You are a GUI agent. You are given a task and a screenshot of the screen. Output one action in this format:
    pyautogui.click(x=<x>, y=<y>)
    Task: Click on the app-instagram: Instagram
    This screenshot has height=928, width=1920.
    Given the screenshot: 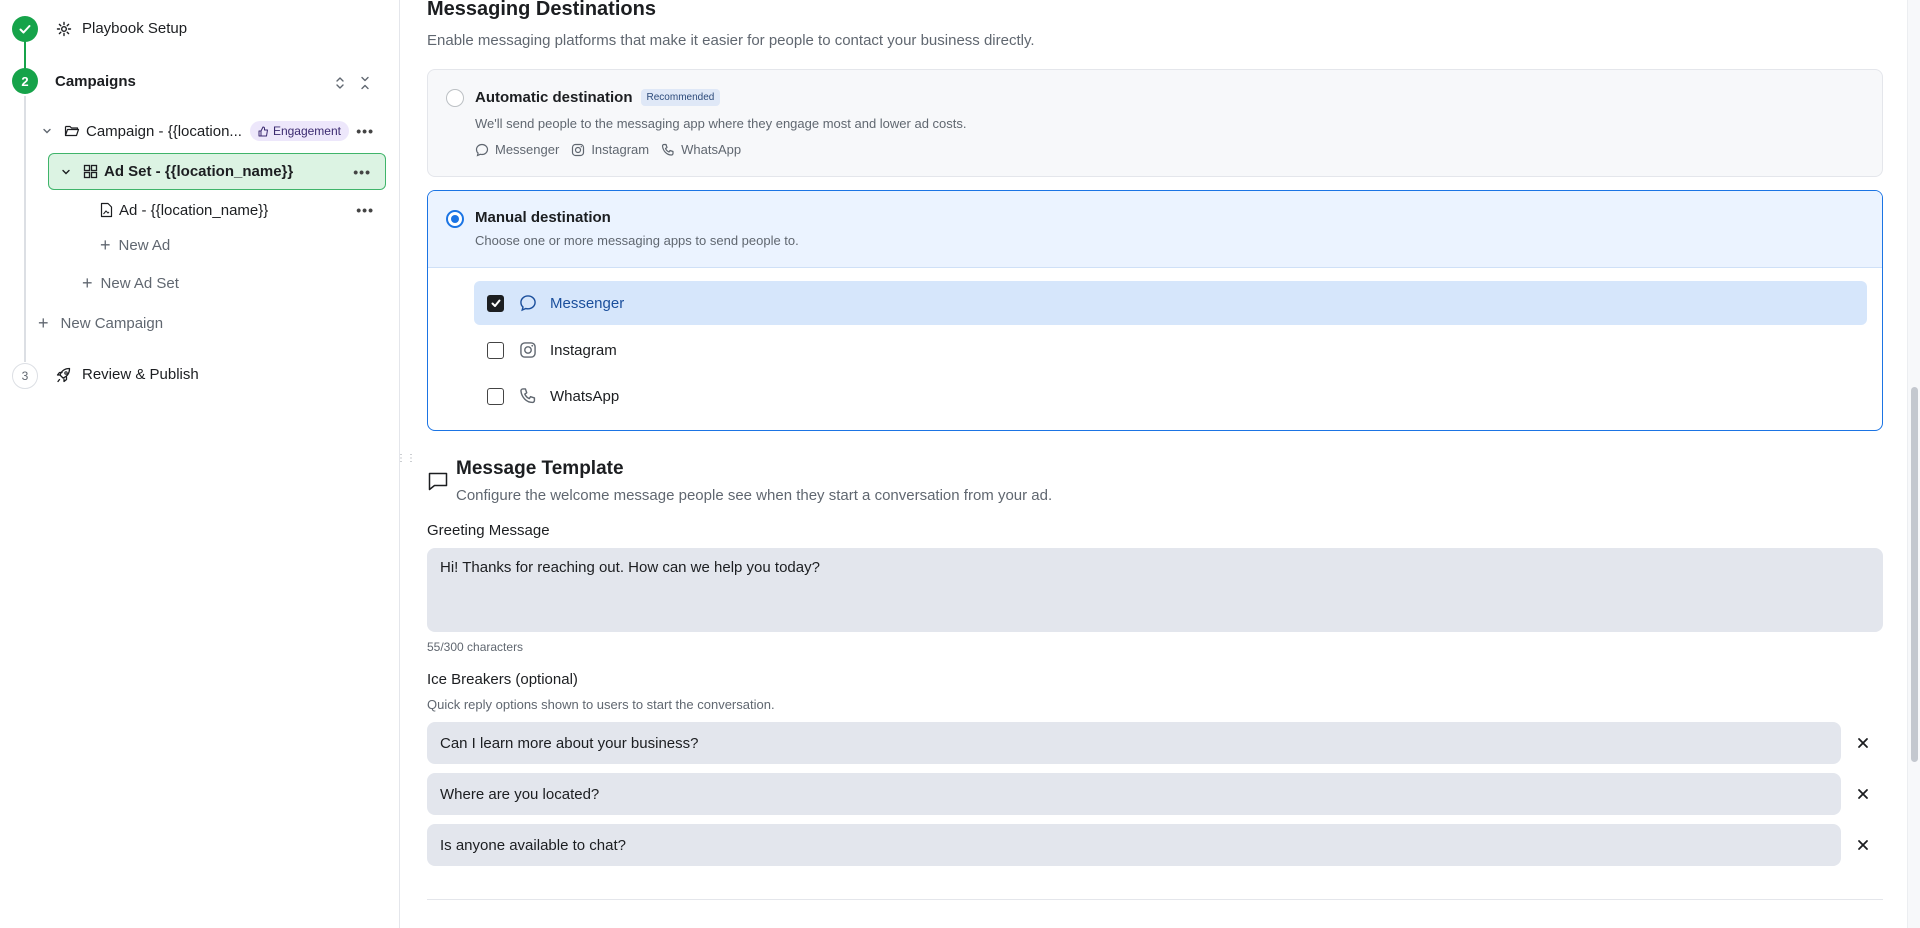 What is the action you would take?
    pyautogui.click(x=610, y=149)
    